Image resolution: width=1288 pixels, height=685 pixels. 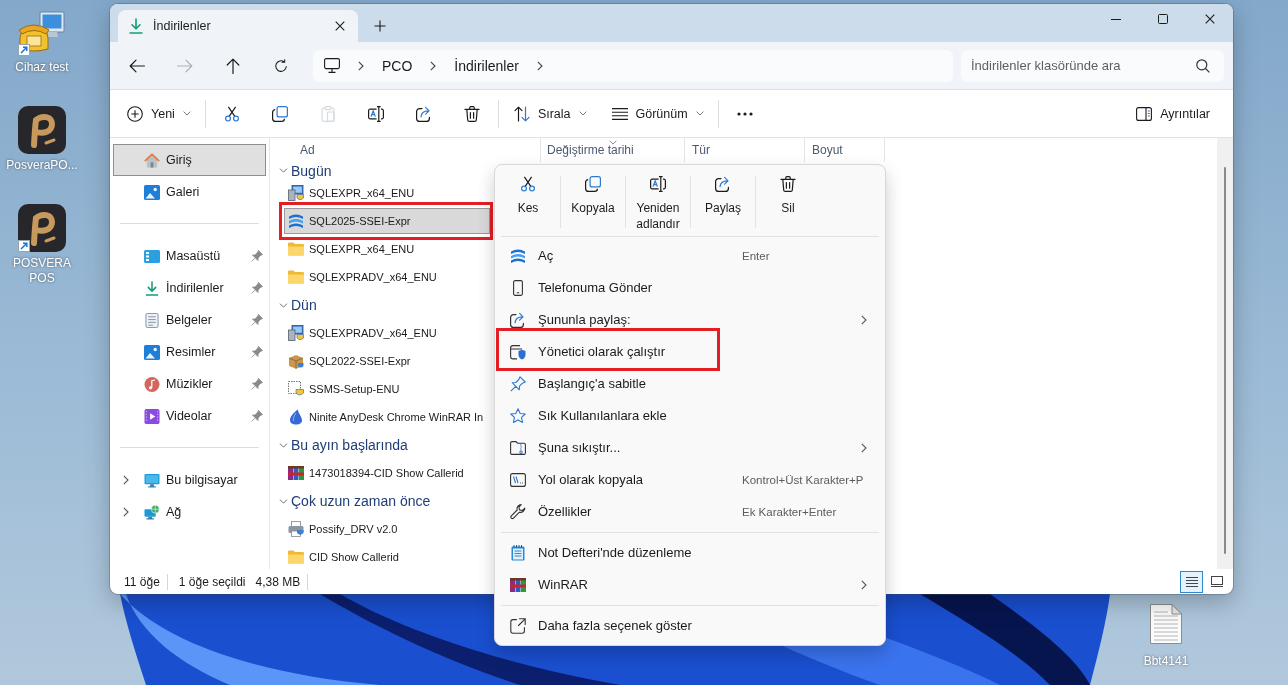 I want to click on file-row: Ninite AnyDesk Chrome WinRAR In, so click(x=386, y=417).